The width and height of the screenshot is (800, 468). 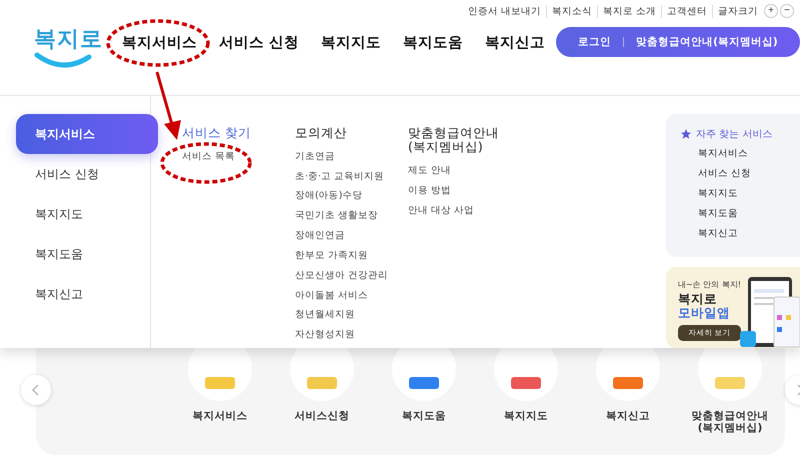 What do you see at coordinates (740, 217) in the screenshot?
I see `favorite-link: 복지도움` at bounding box center [740, 217].